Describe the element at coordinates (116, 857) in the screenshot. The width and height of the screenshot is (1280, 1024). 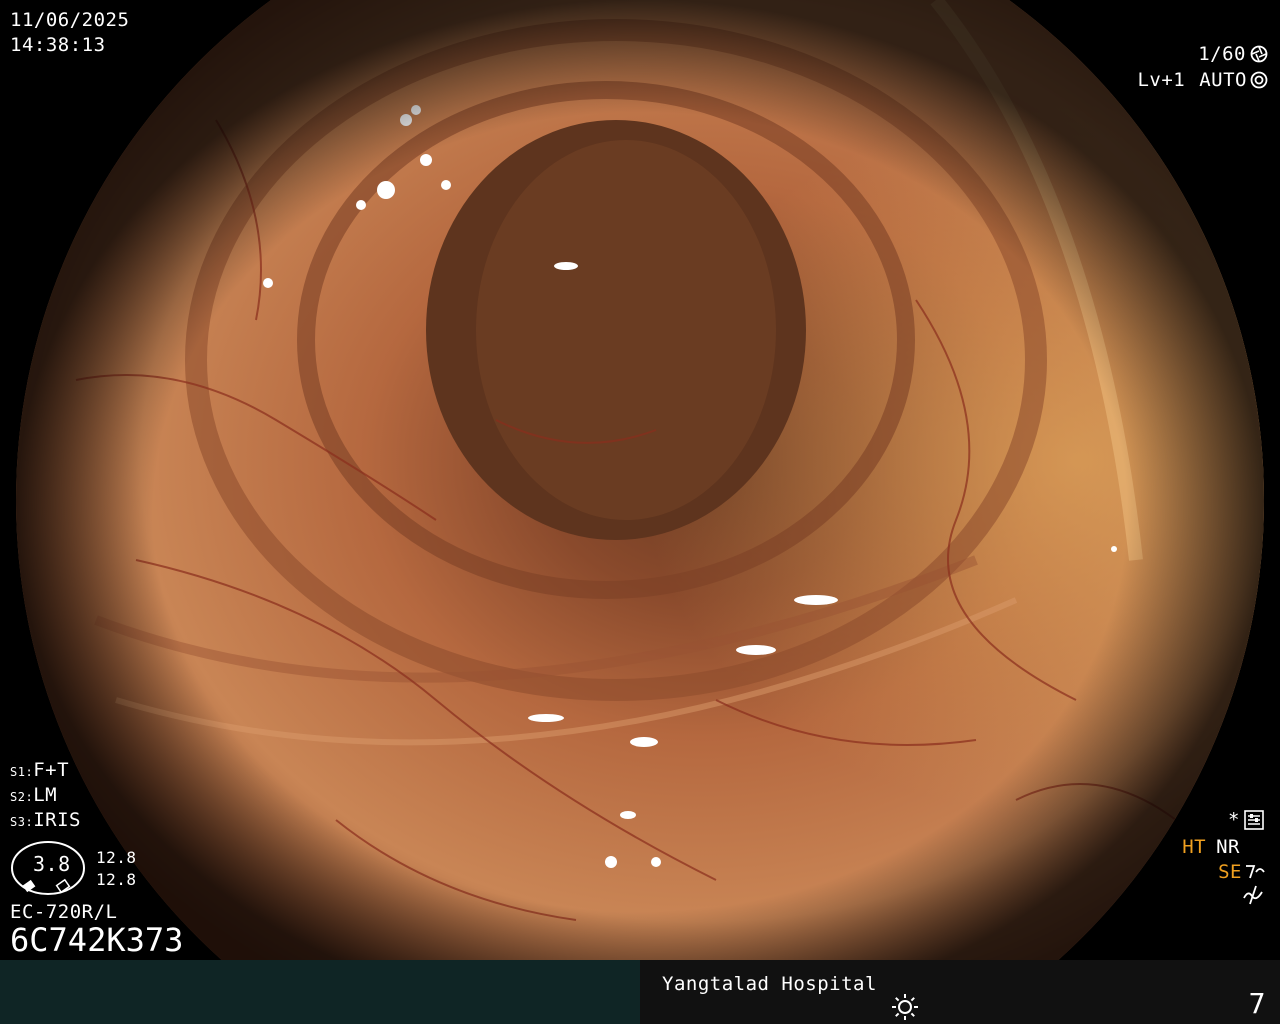
I see `dial-value-top: 12.8` at that location.